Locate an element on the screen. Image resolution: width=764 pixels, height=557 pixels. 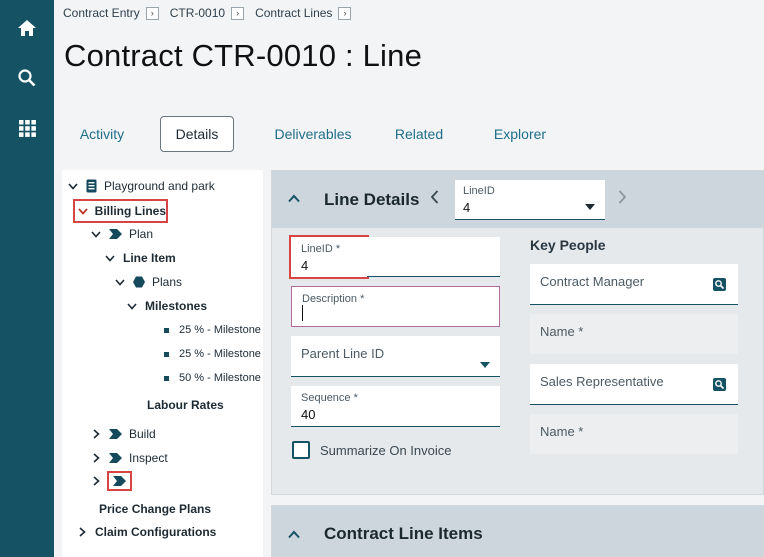
home-button is located at coordinates (27, 28).